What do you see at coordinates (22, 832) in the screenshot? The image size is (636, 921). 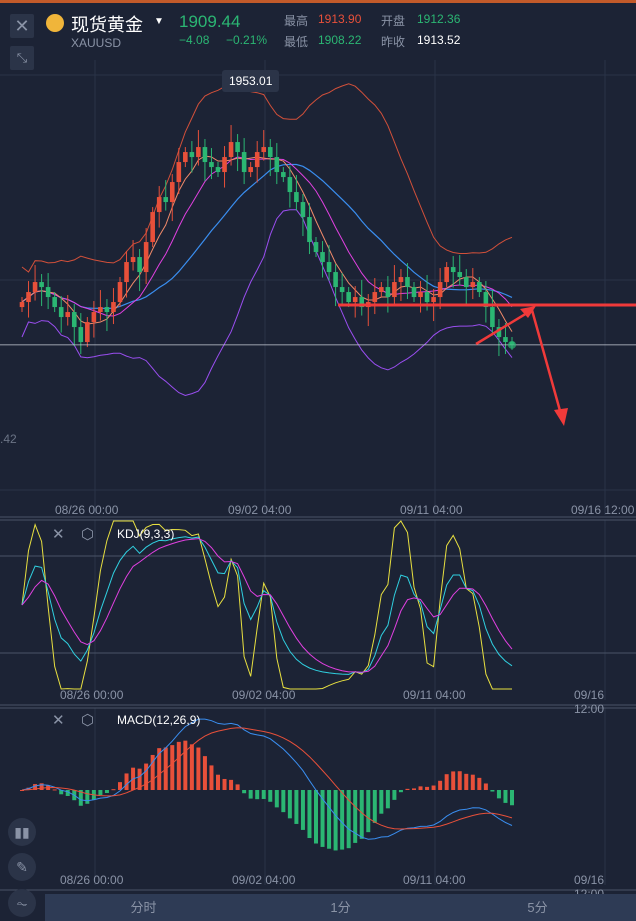 I see `candlestick-type-button: ▮▮` at bounding box center [22, 832].